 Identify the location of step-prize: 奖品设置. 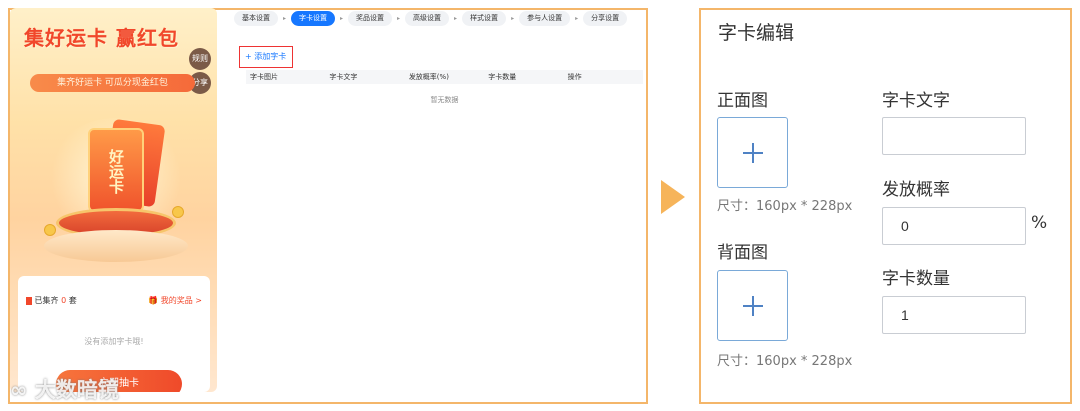
(370, 18).